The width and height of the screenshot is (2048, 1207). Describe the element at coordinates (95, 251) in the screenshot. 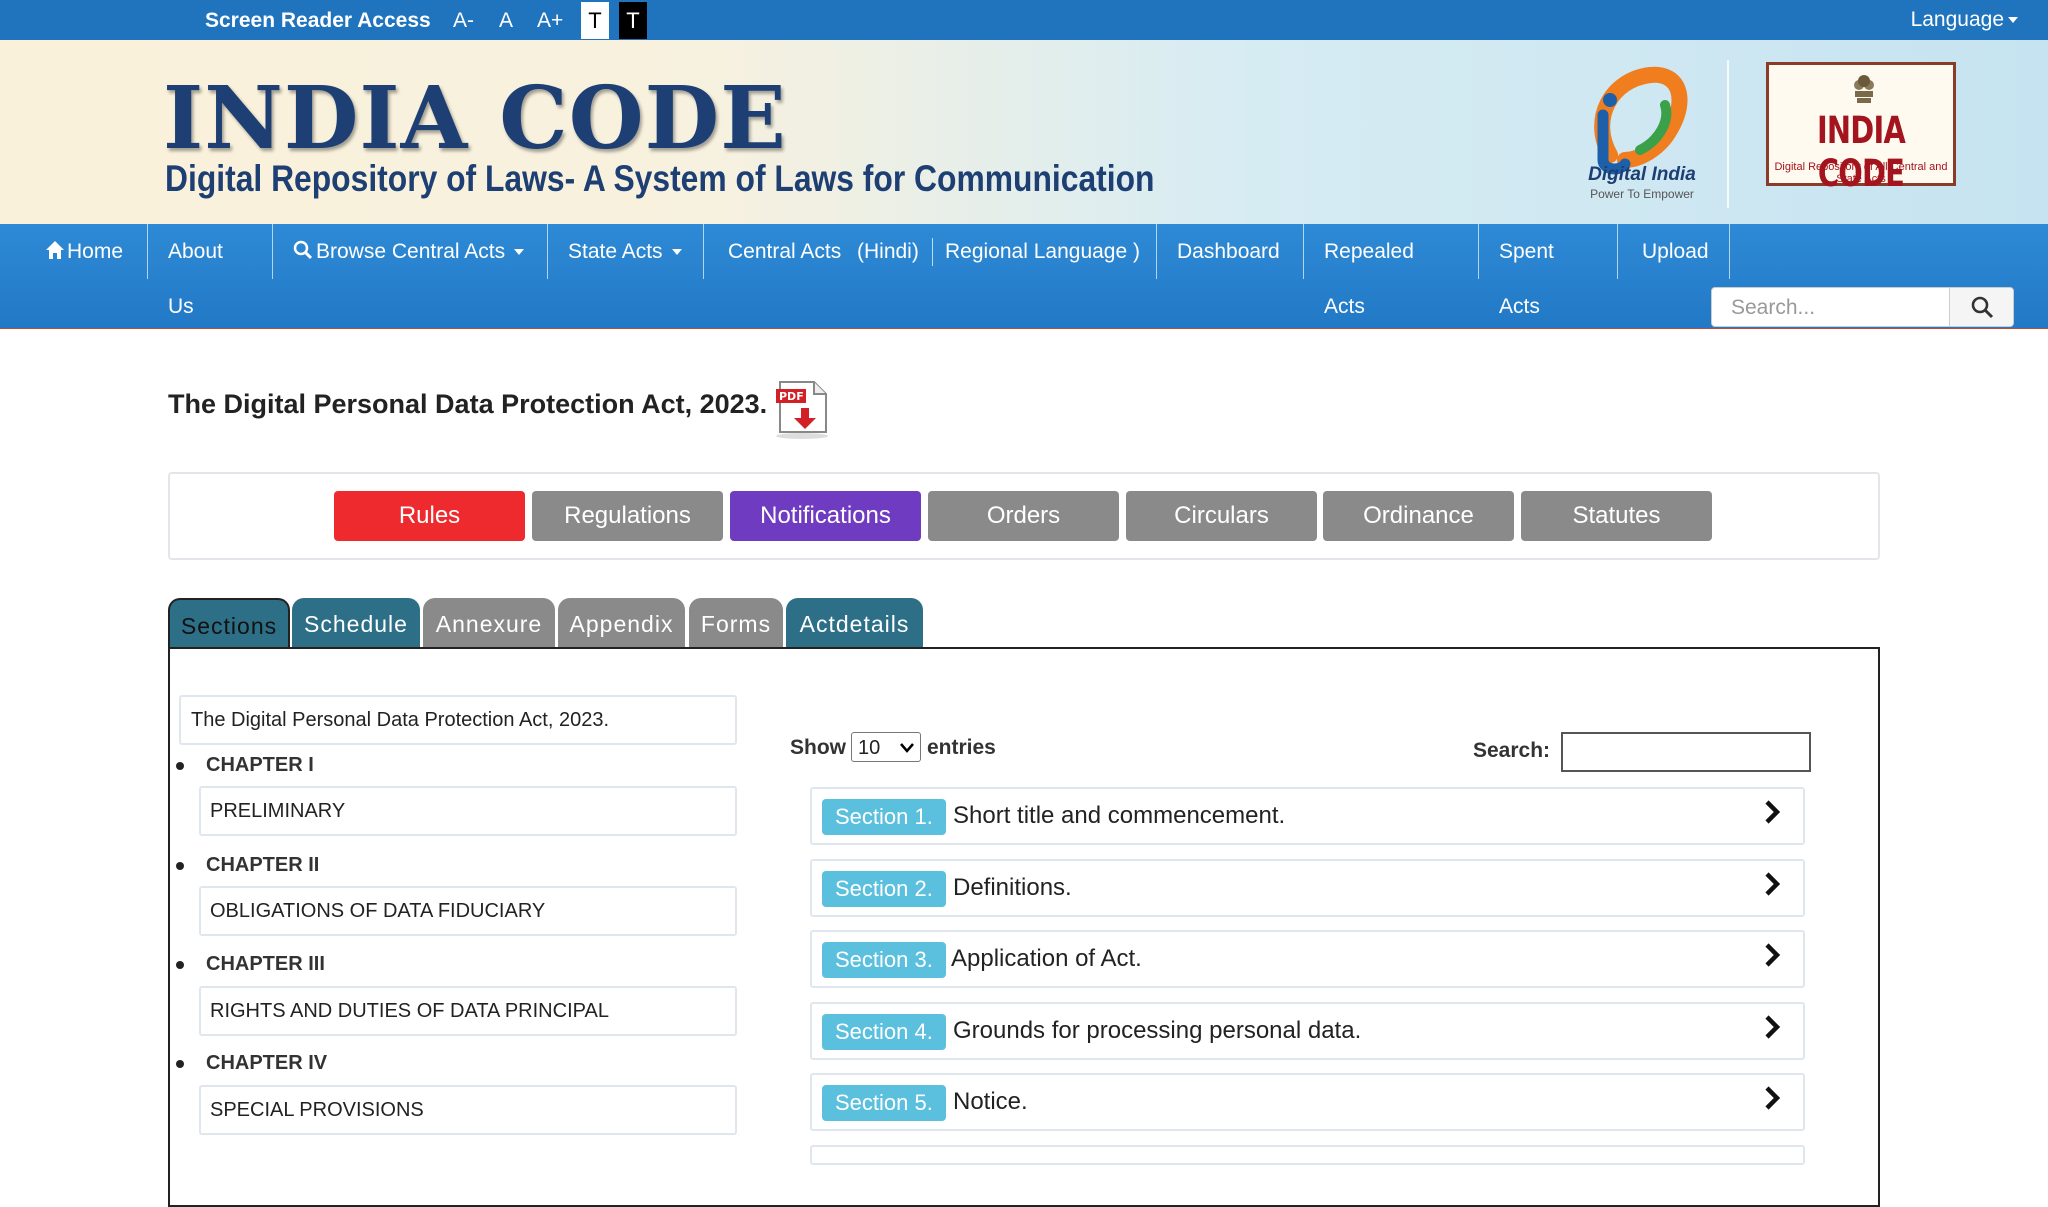

I see `nav-home-label: Home` at that location.